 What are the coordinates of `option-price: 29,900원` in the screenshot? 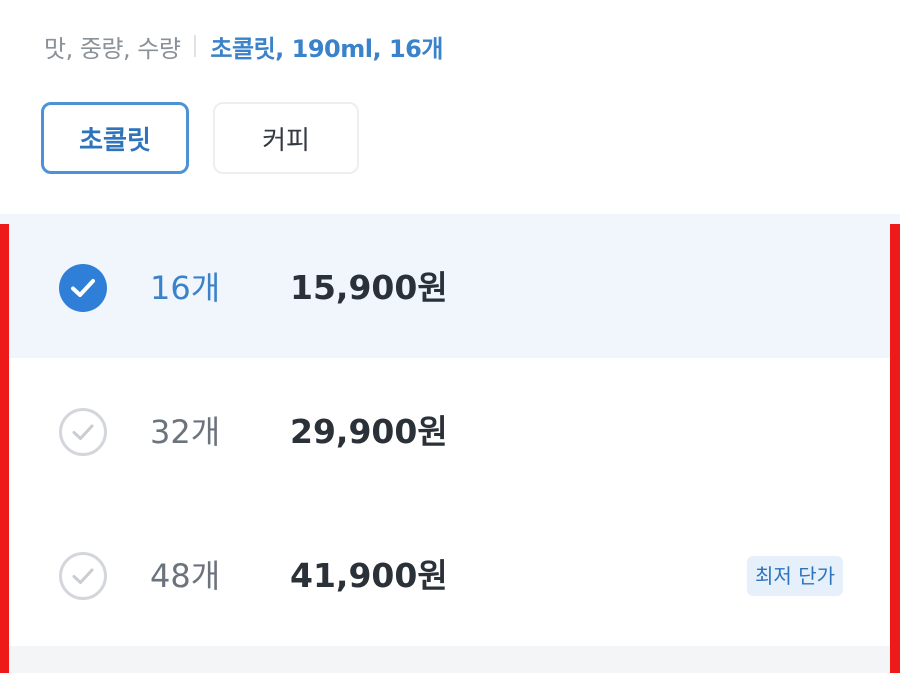 It's located at (369, 431).